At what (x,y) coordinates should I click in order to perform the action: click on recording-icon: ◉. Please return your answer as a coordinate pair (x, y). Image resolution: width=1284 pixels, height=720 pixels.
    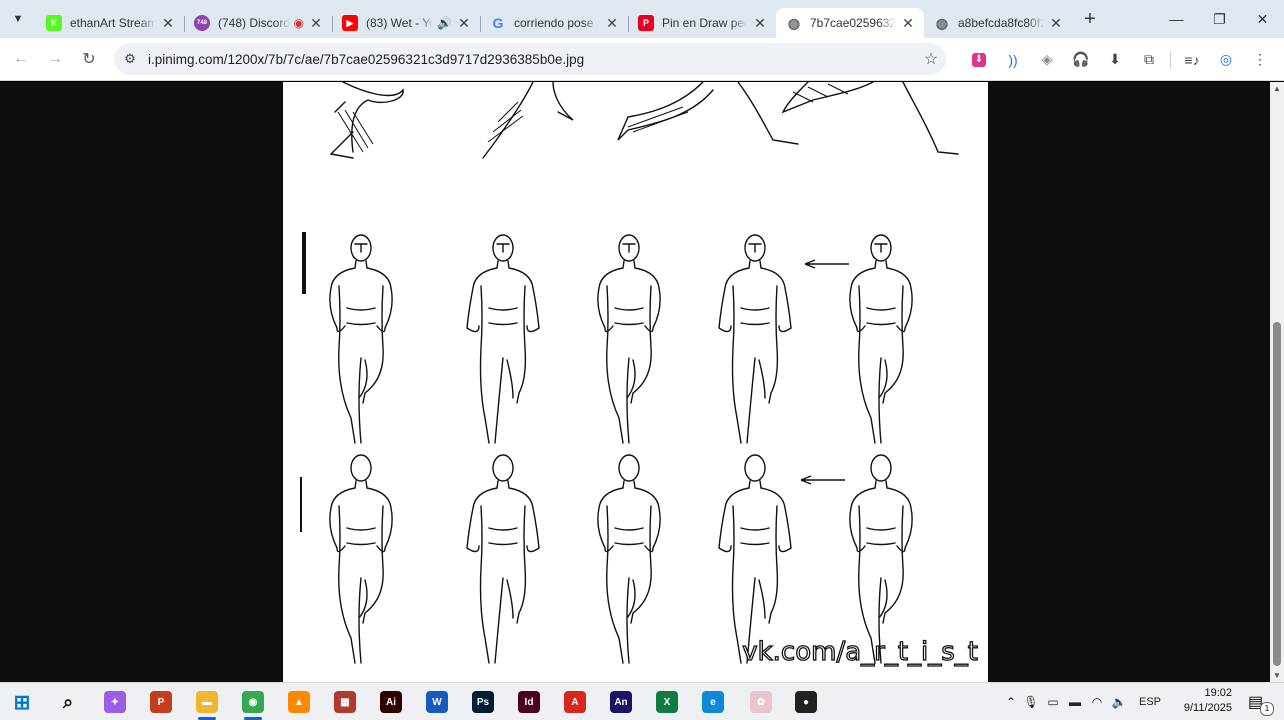
    Looking at the image, I should click on (299, 23).